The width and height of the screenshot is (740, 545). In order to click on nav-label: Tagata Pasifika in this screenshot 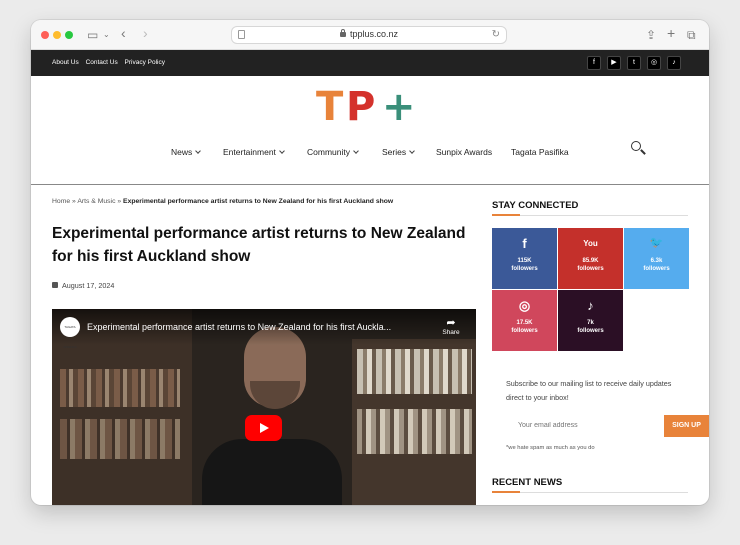, I will do `click(540, 152)`.